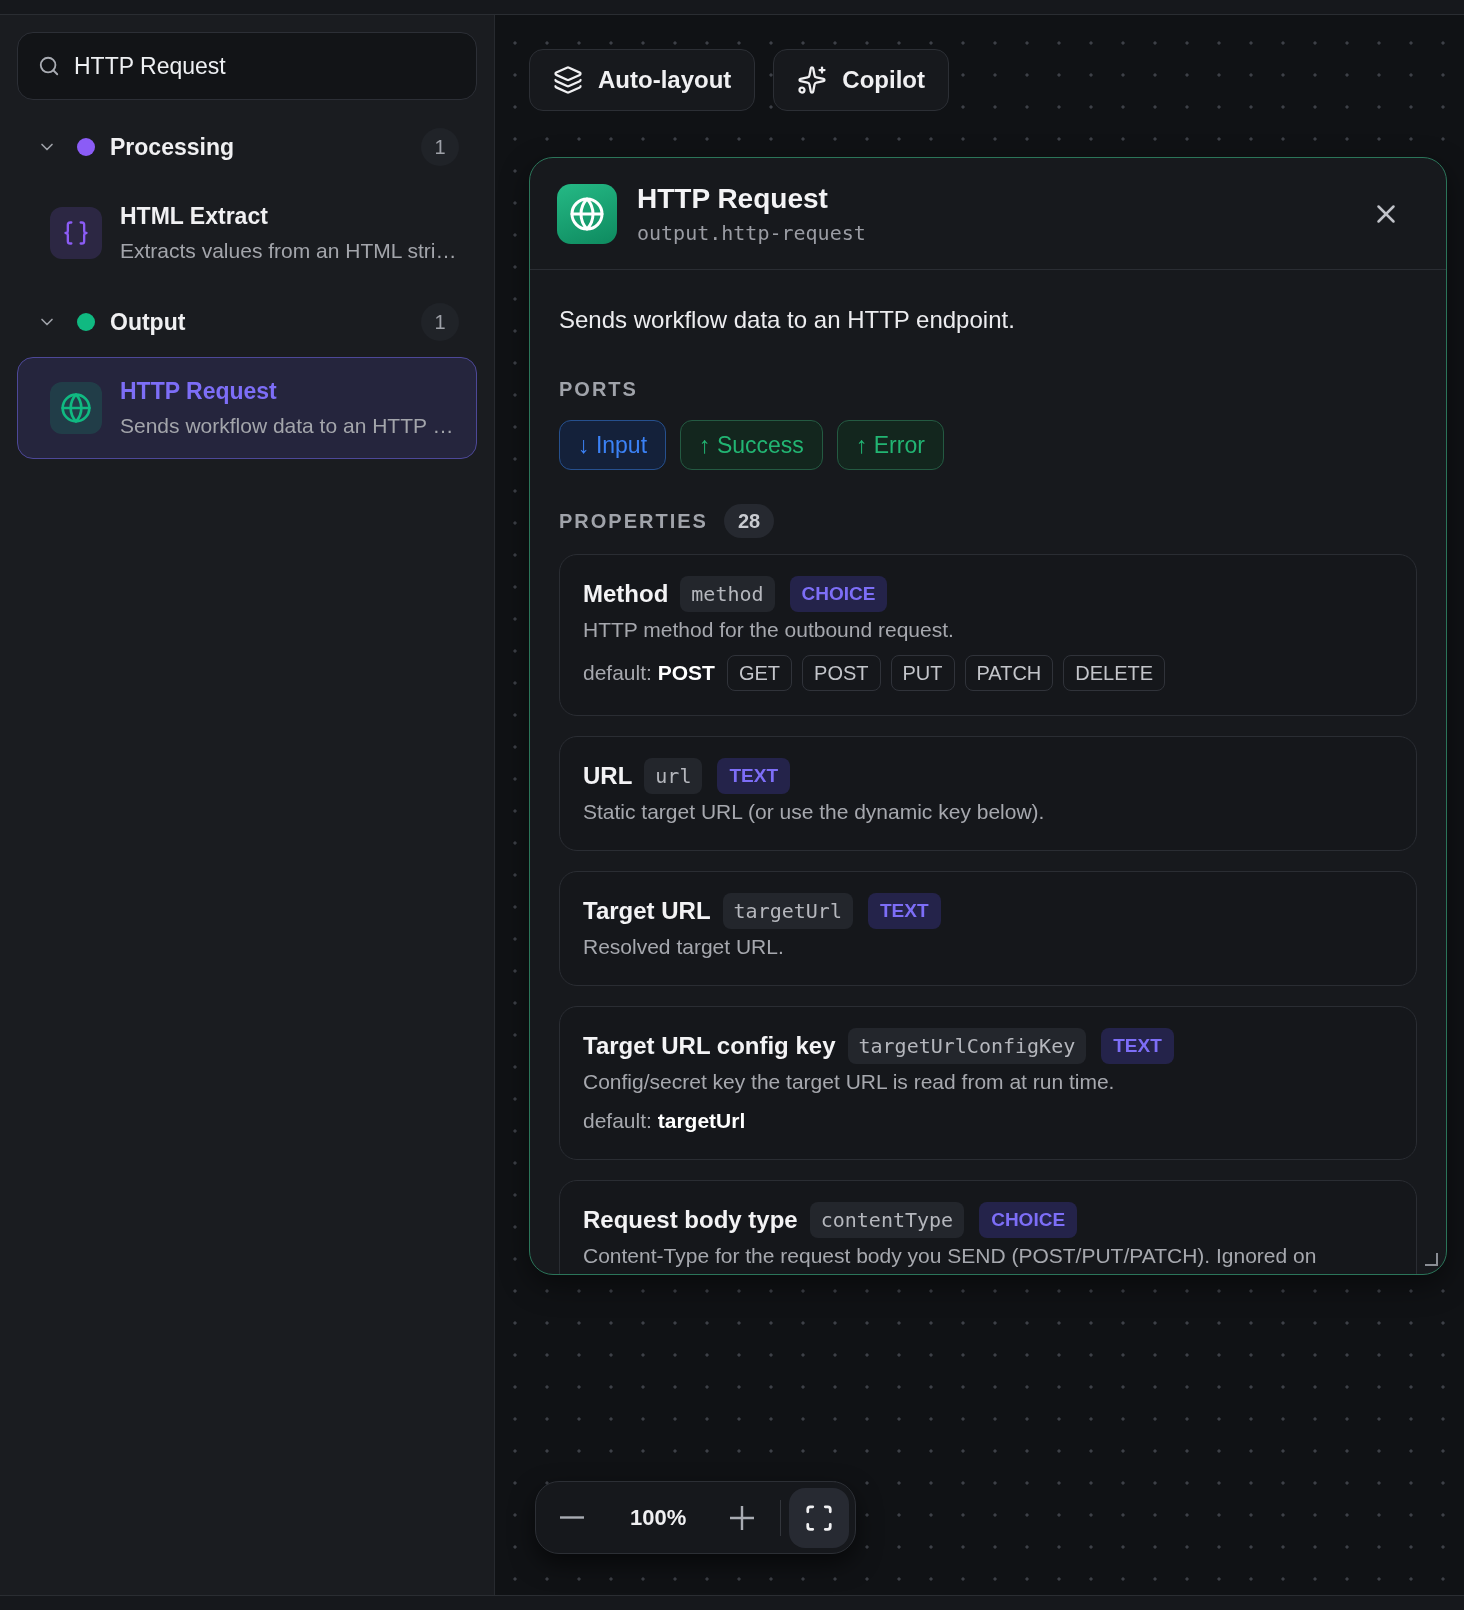 The height and width of the screenshot is (1610, 1464). Describe the element at coordinates (967, 1046) in the screenshot. I see `key-badge: targetUrlConfigKey` at that location.